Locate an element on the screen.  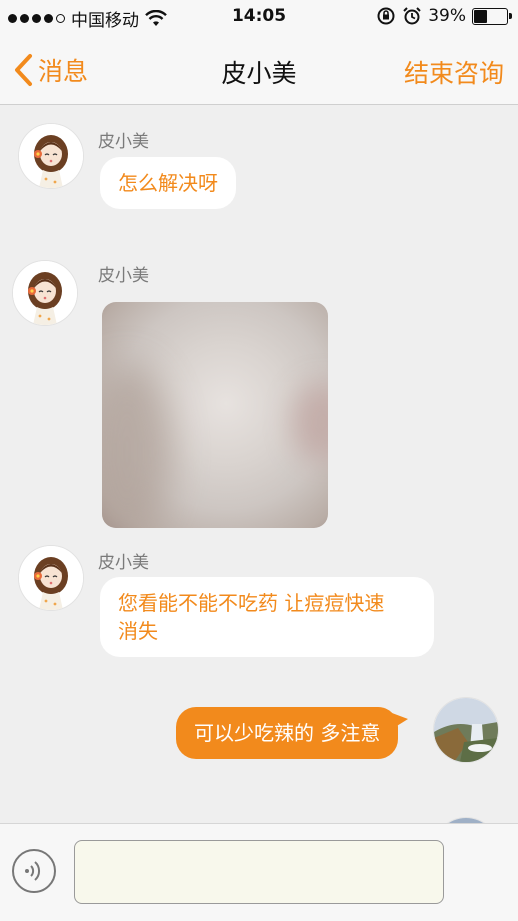
voice-wave-icon is located at coordinates (33, 871).